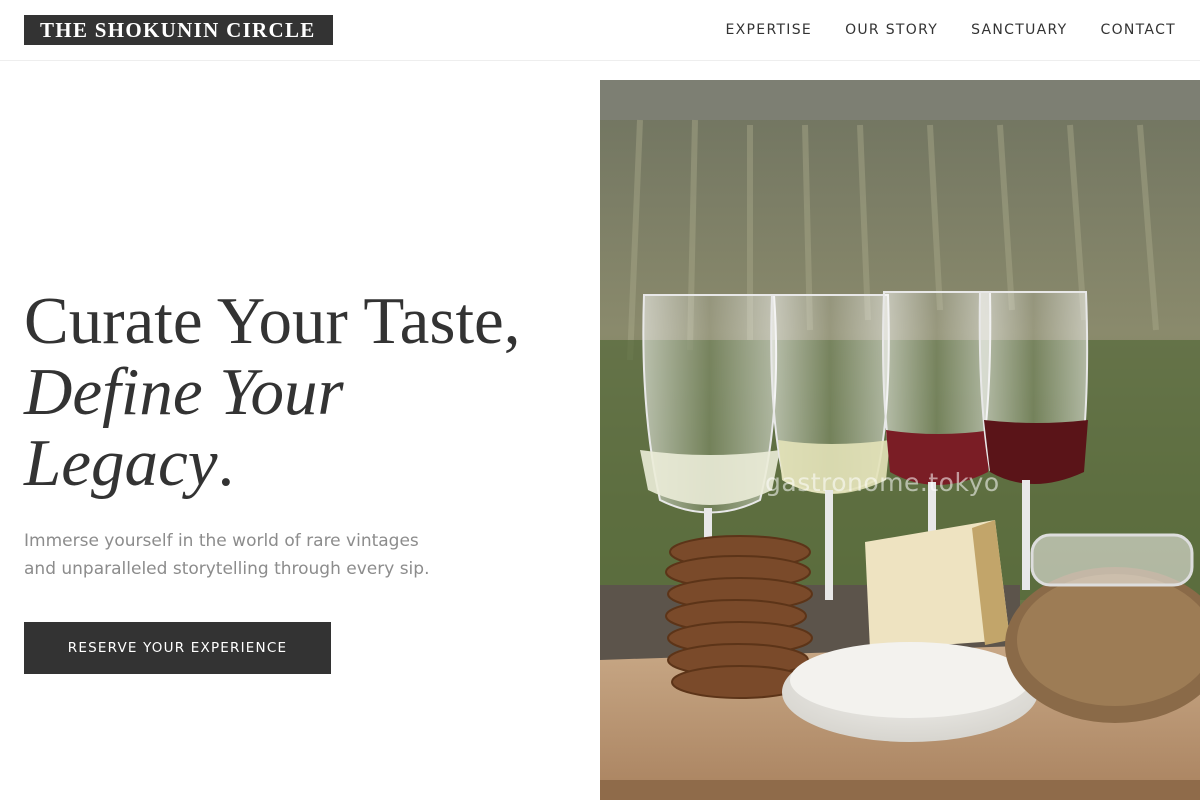 The width and height of the screenshot is (1200, 800). Describe the element at coordinates (882, 482) in the screenshot. I see `image-watermark: gastronome.tokyo` at that location.